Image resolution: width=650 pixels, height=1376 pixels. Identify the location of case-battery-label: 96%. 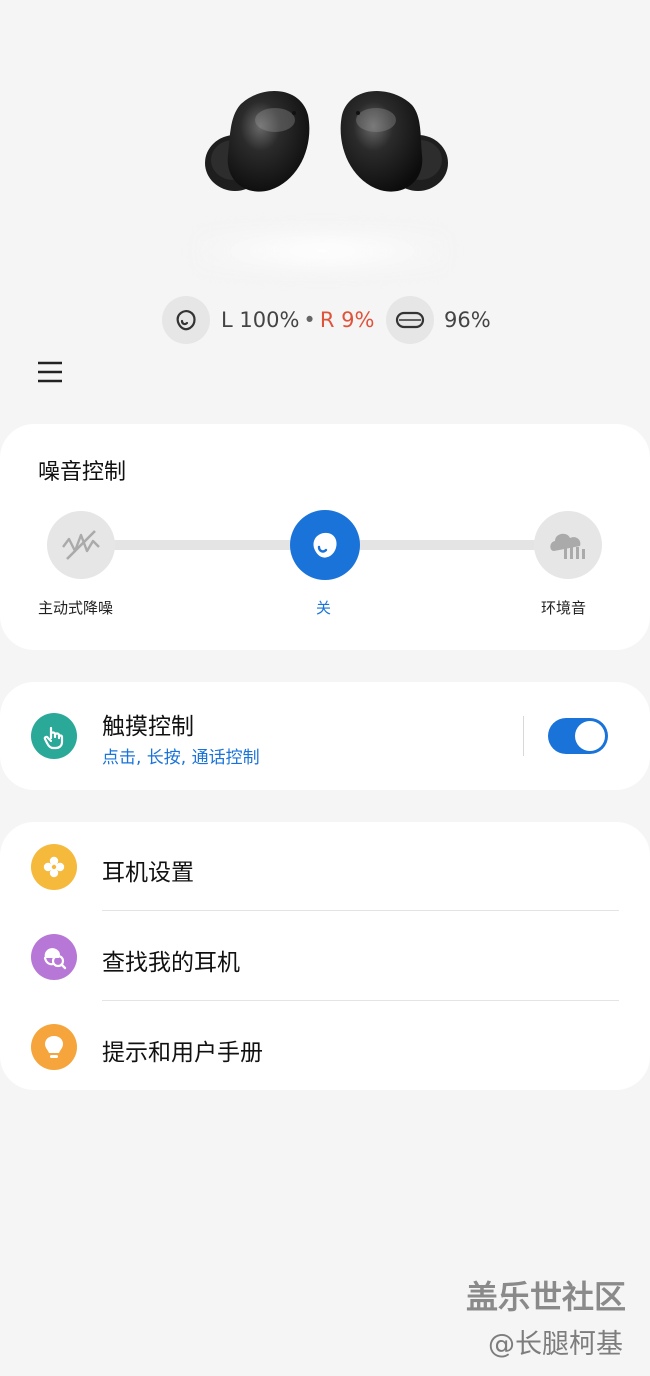
(467, 320).